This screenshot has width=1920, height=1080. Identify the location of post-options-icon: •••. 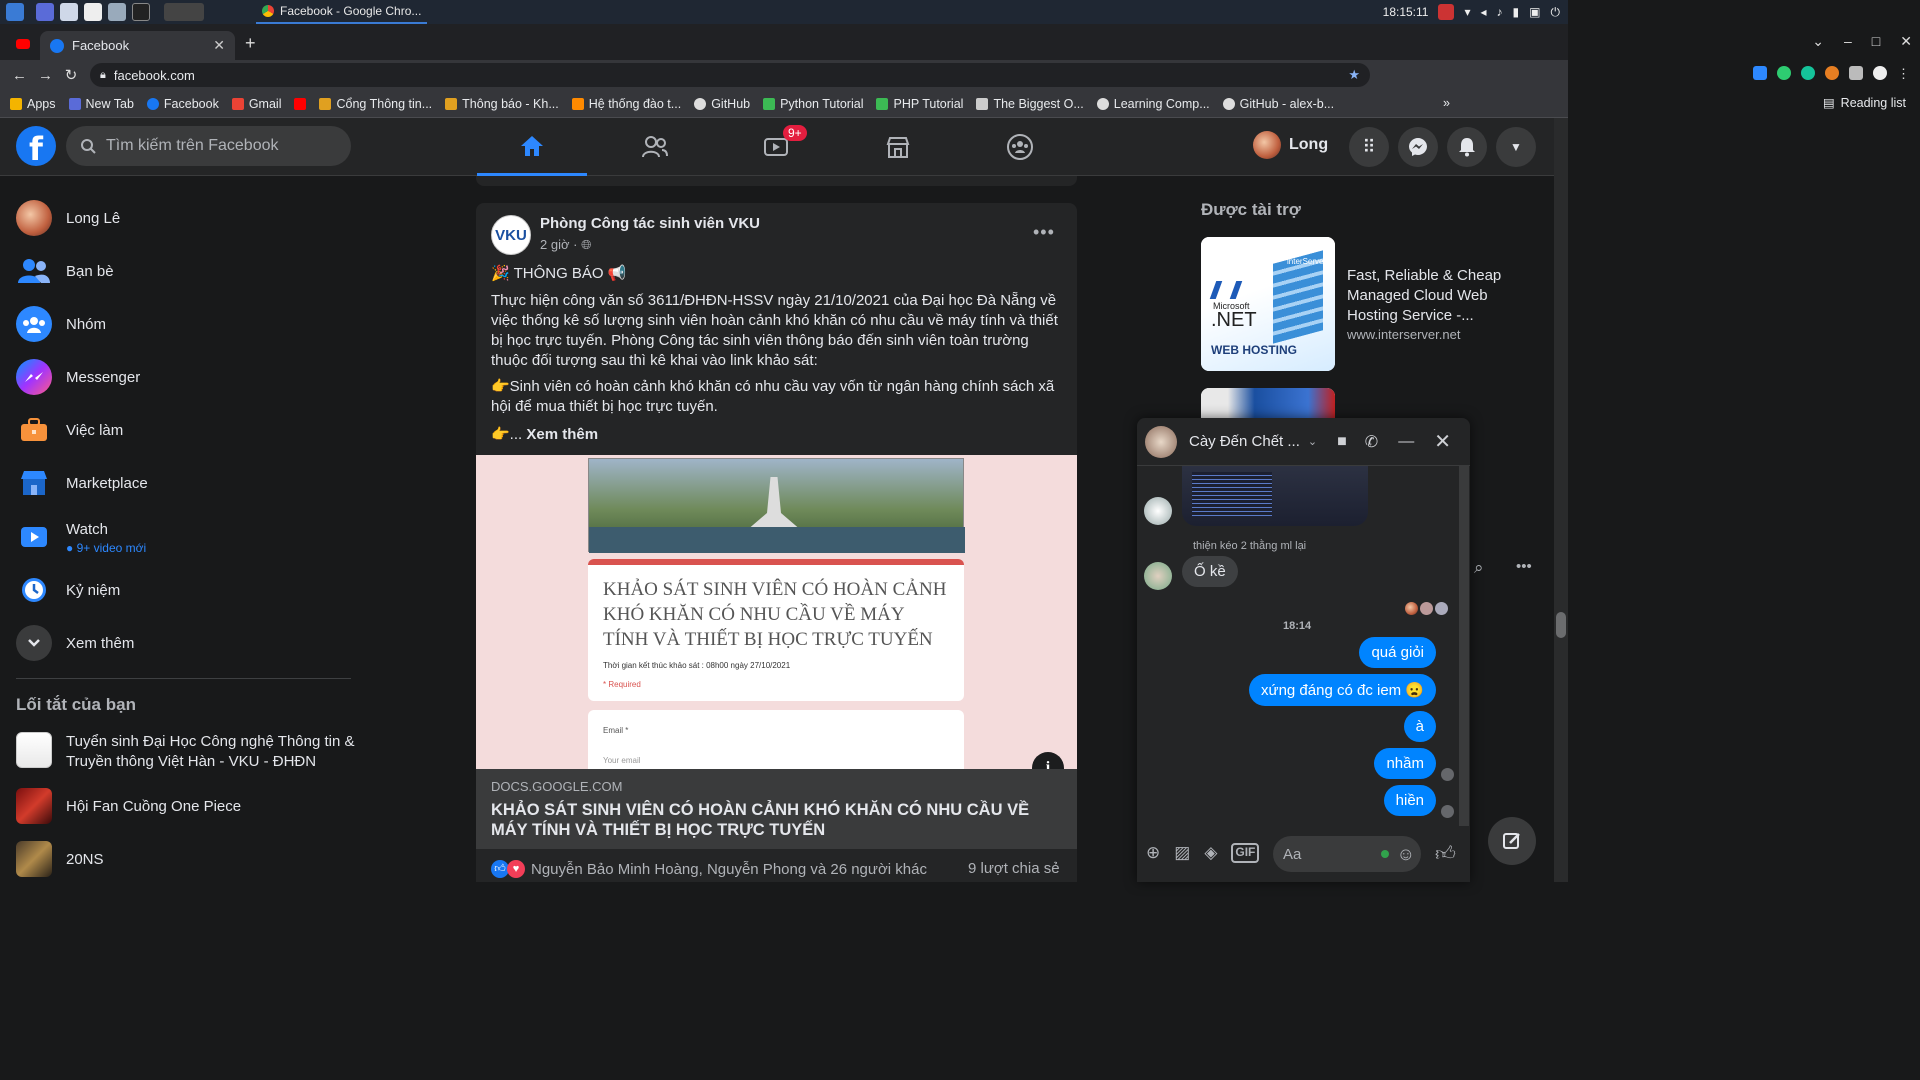
(1044, 232).